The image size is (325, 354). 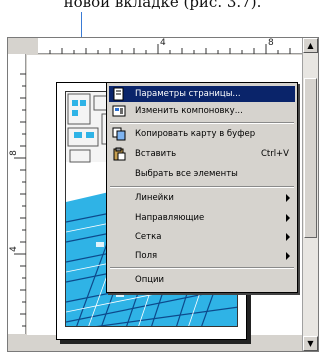 I want to click on menu-item-label: Линейки, so click(x=154, y=198).